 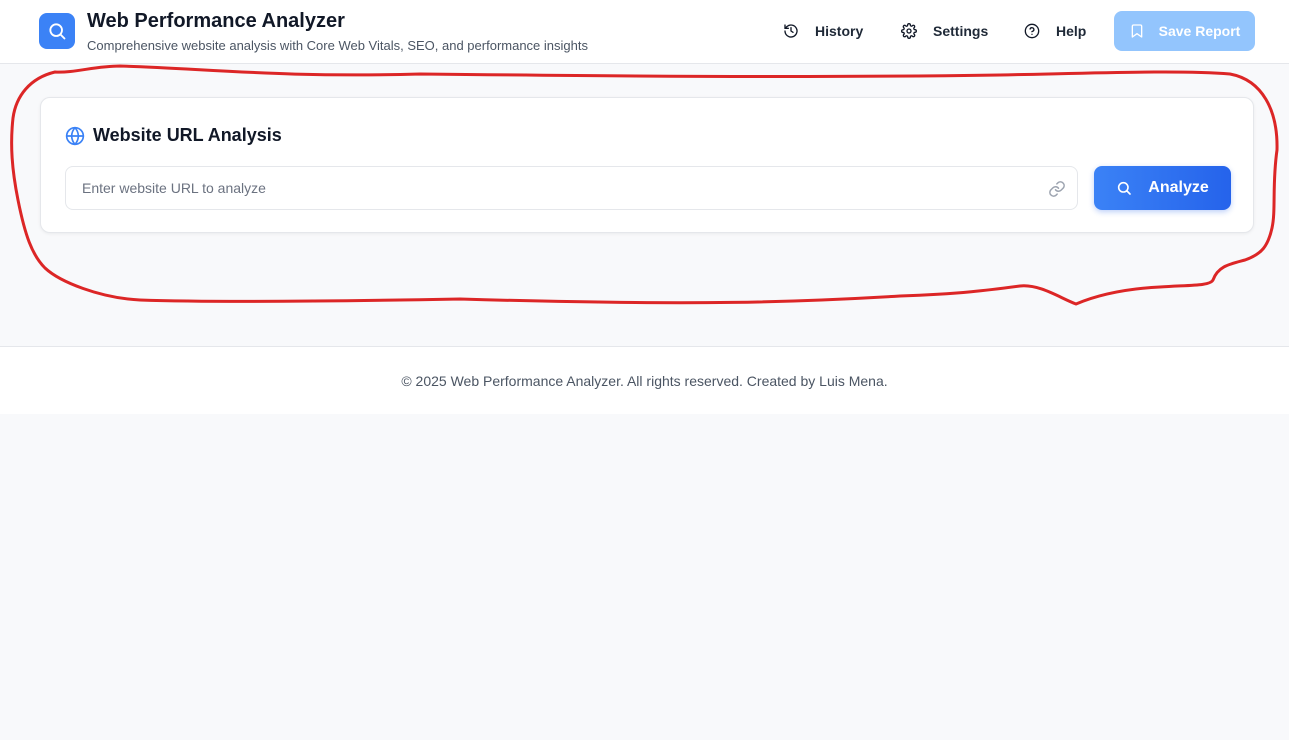 What do you see at coordinates (1137, 31) in the screenshot?
I see `bookmark-icon` at bounding box center [1137, 31].